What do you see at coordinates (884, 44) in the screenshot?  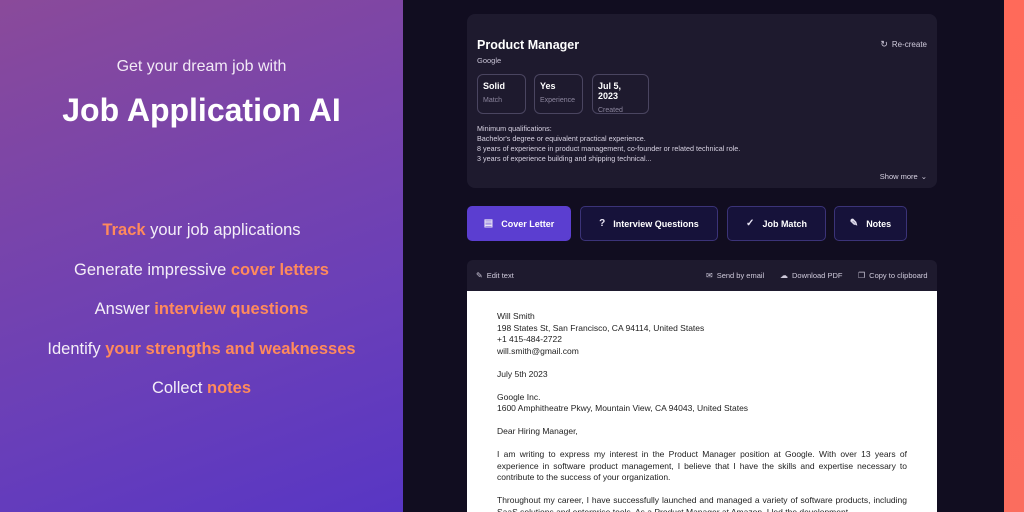 I see `refresh-icon: ↻` at bounding box center [884, 44].